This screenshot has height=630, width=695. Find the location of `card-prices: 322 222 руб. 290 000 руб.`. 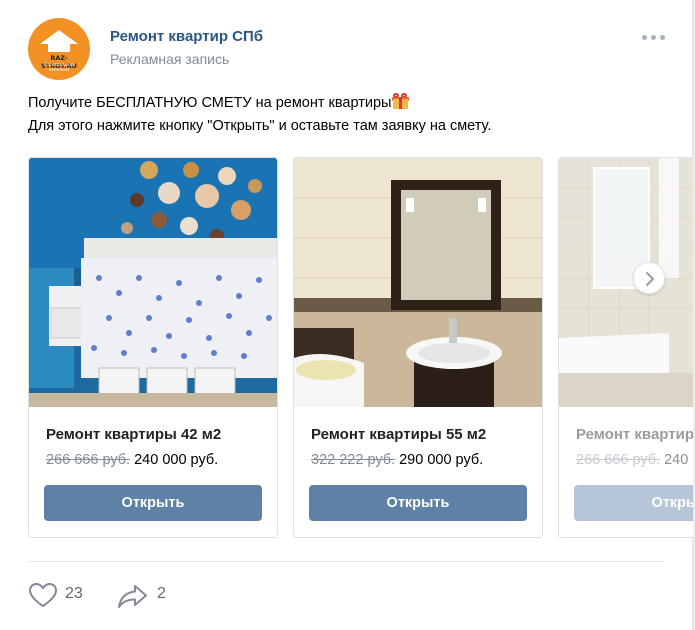

card-prices: 322 222 руб. 290 000 руб. is located at coordinates (397, 460).